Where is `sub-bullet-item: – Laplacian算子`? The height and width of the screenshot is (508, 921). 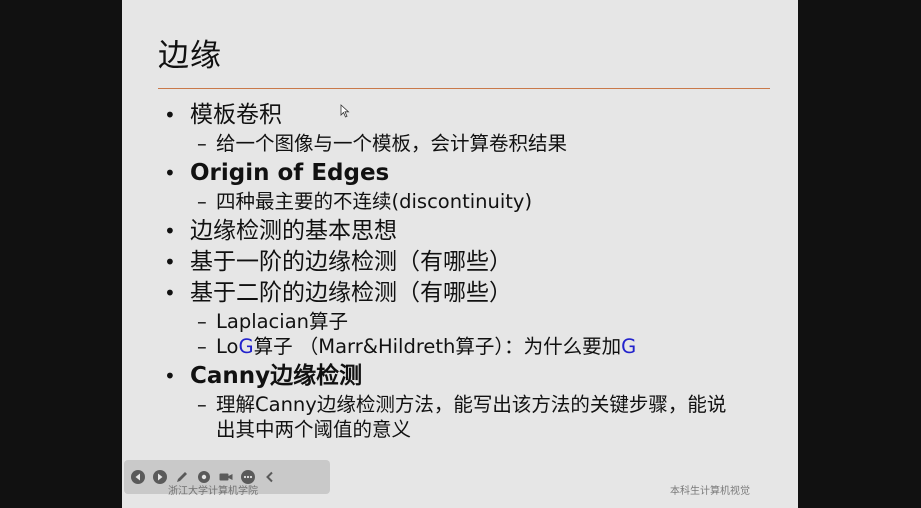 sub-bullet-item: – Laplacian算子 is located at coordinates (465, 321).